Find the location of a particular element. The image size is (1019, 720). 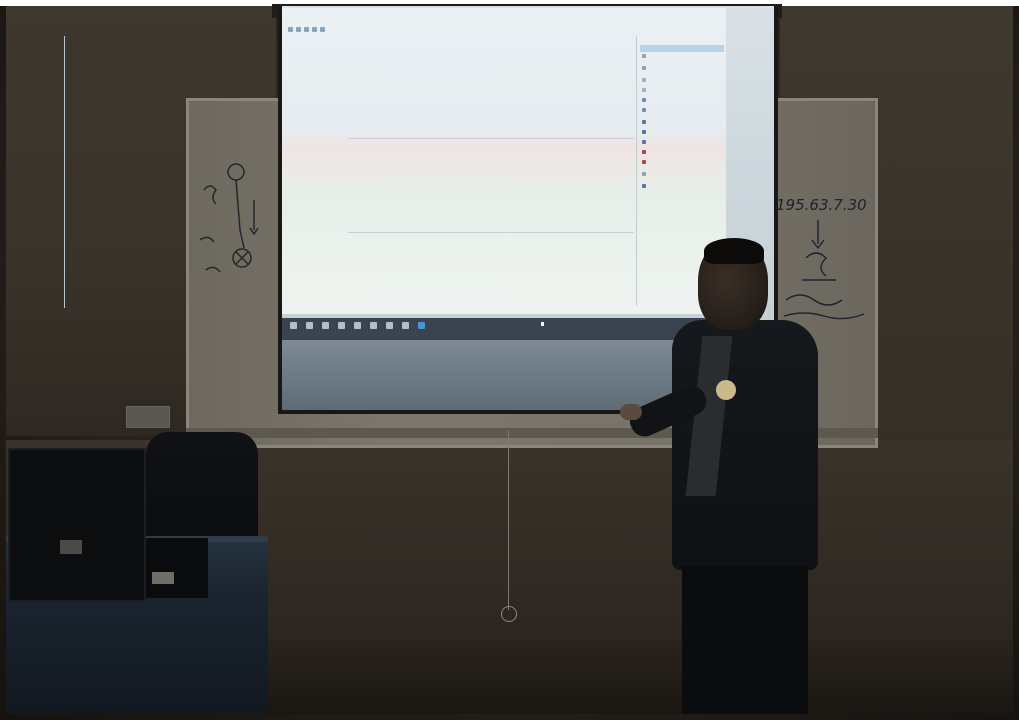

taskbar-items is located at coordinates (357, 325).